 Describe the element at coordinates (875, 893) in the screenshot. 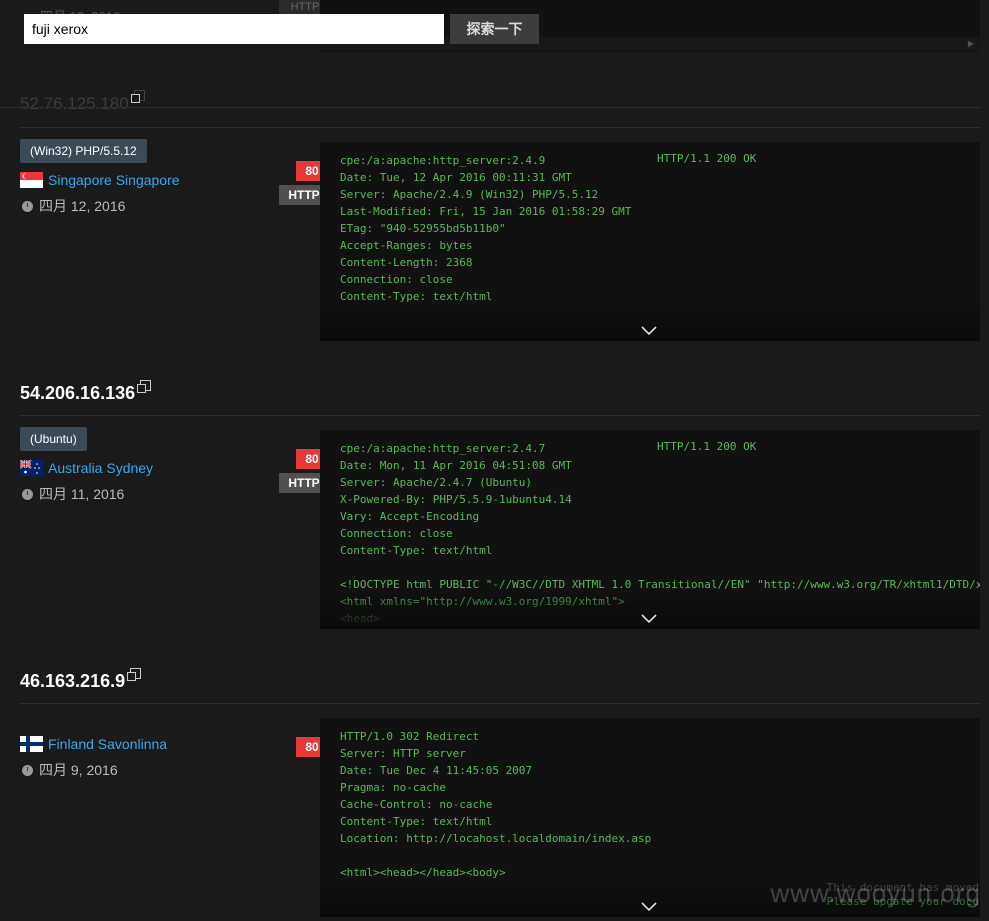

I see `watermark: www.wooyun.org` at that location.